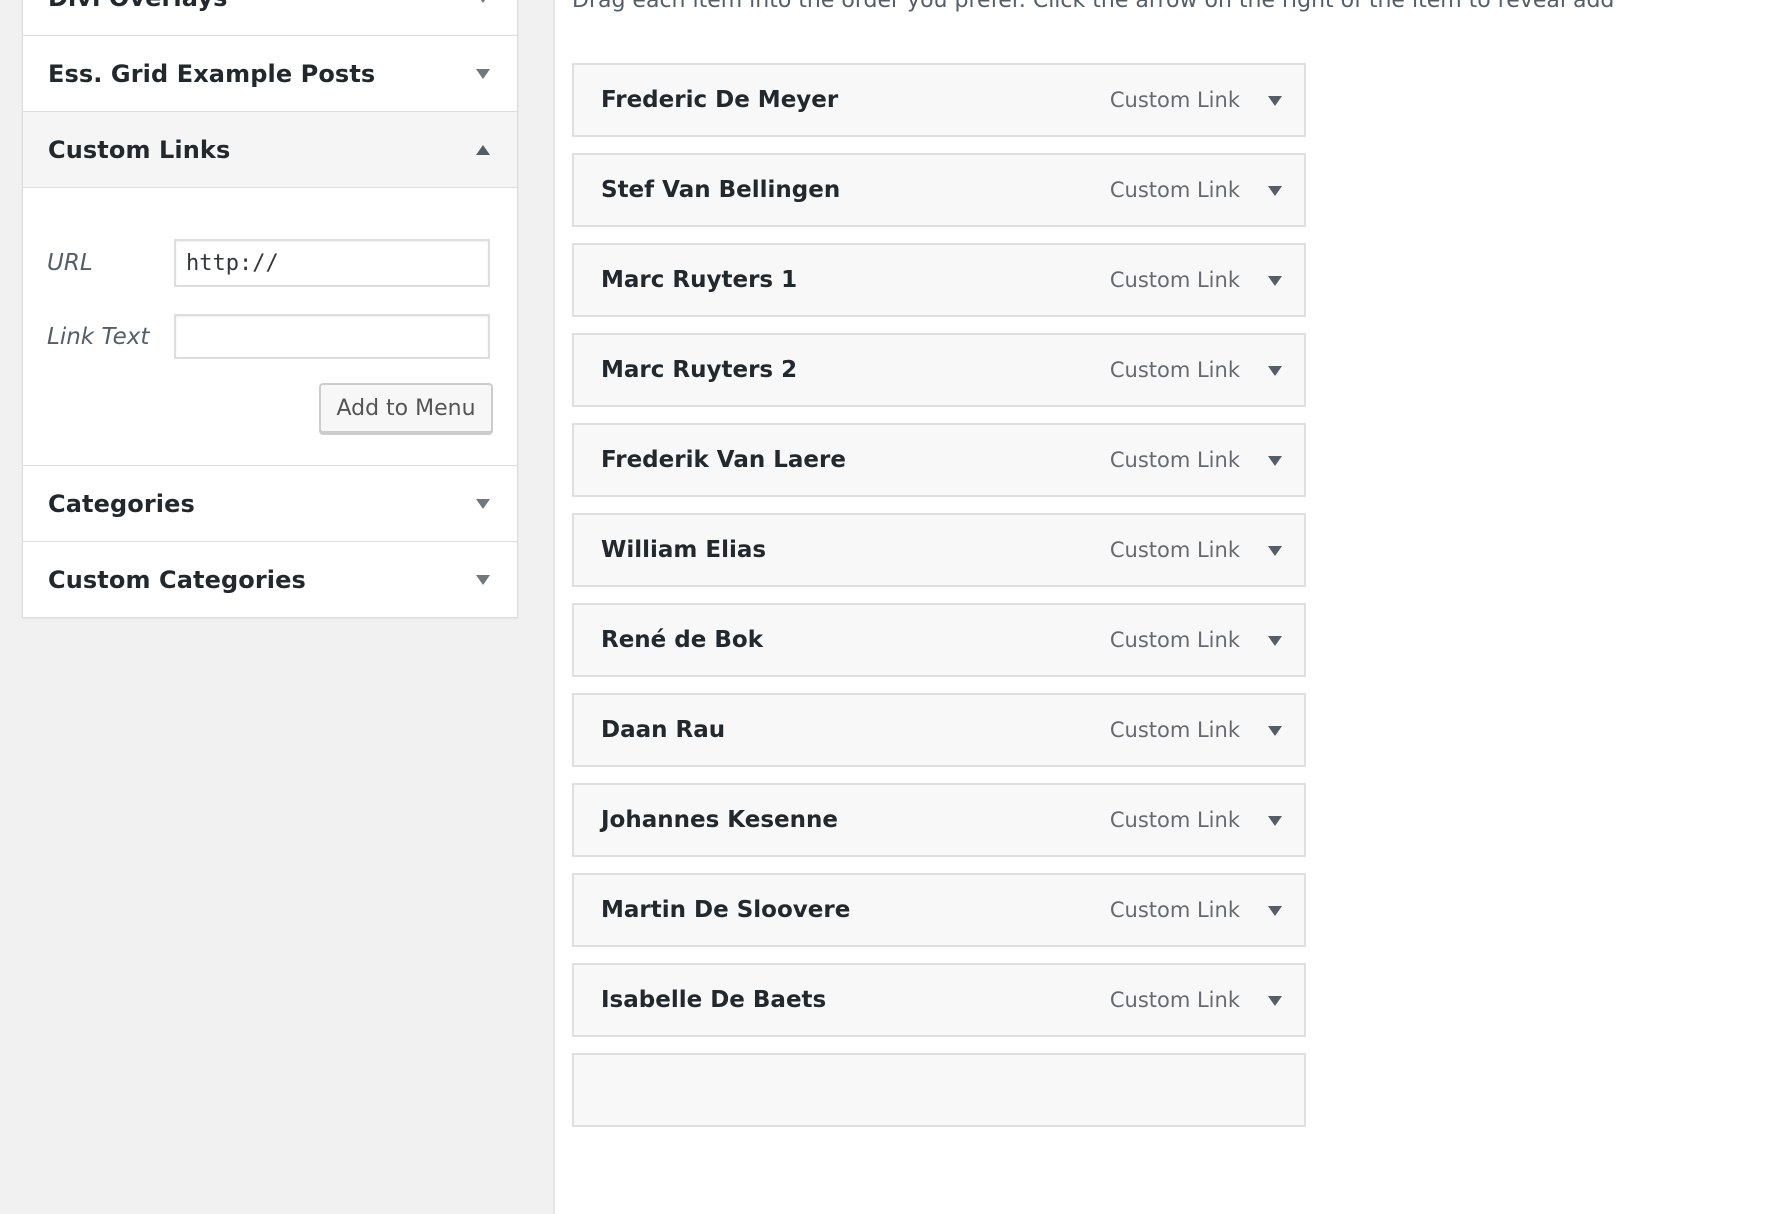  What do you see at coordinates (720, 100) in the screenshot?
I see `menu-item-title: Frederic De Meyer` at bounding box center [720, 100].